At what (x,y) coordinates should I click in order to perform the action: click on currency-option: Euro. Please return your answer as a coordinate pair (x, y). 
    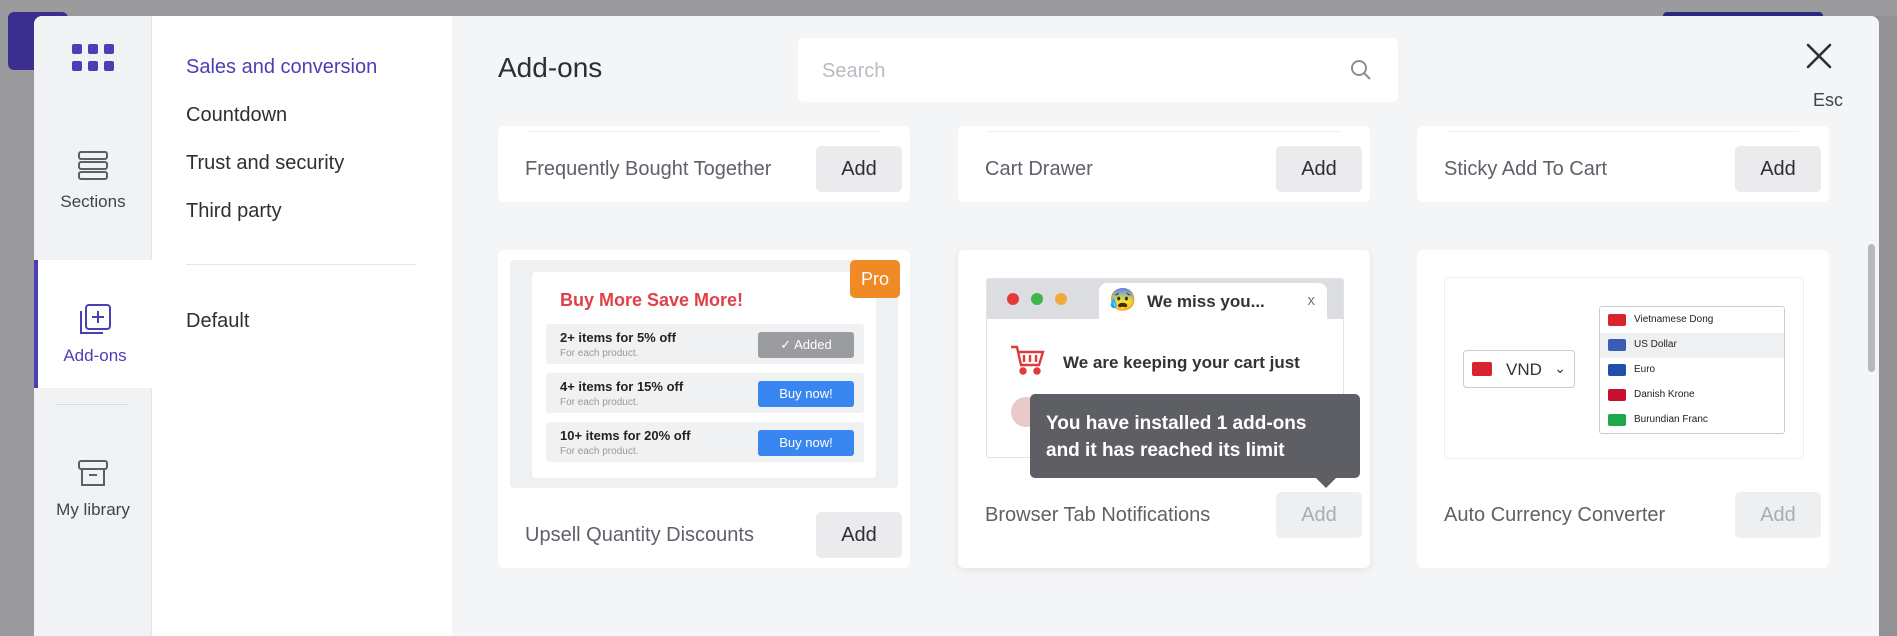
    Looking at the image, I should click on (1692, 370).